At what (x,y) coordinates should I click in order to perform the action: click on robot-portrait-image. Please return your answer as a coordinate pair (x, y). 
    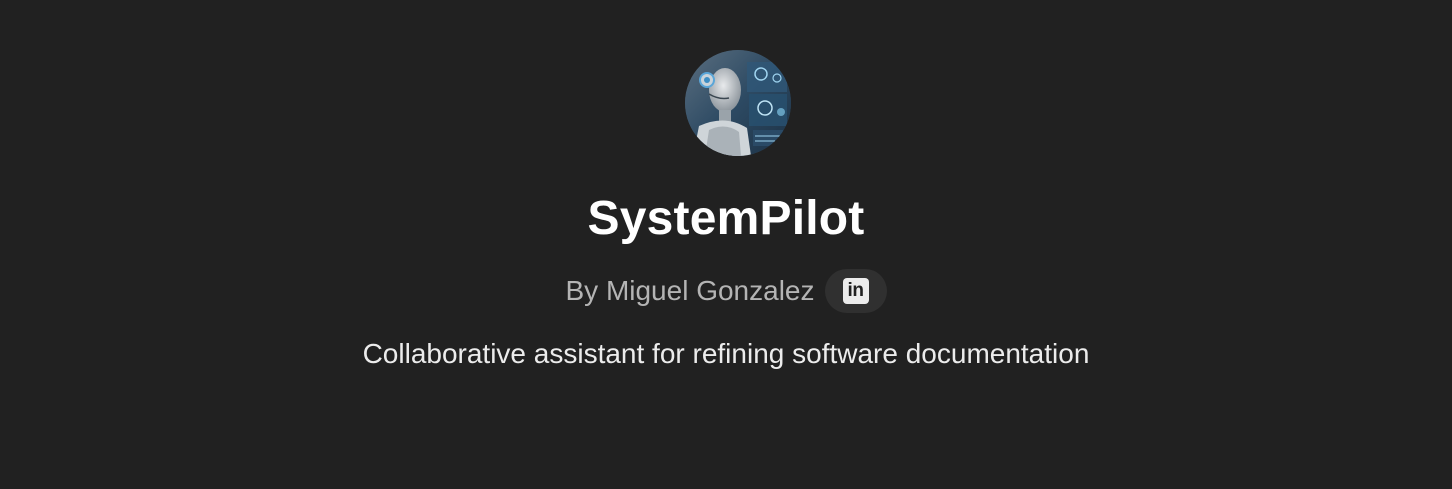
    Looking at the image, I should click on (738, 103).